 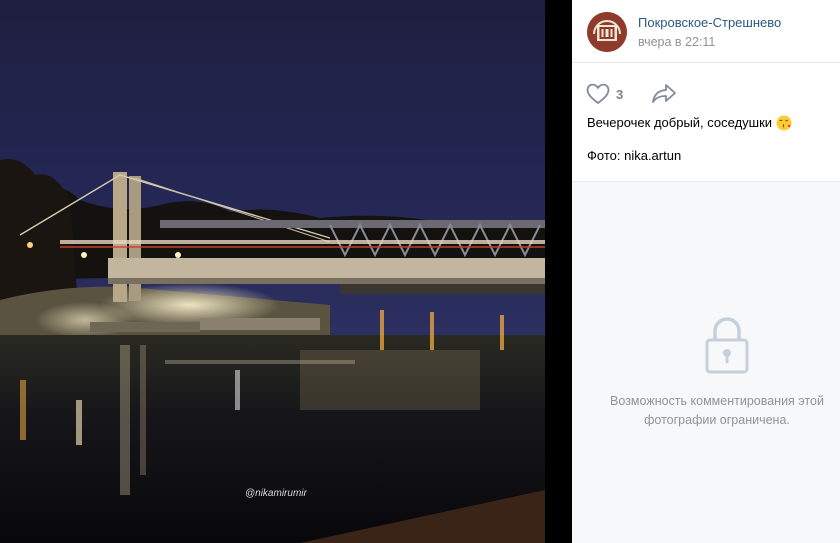 What do you see at coordinates (276, 493) in the screenshot?
I see `photo-watermark: @nikamirumir` at bounding box center [276, 493].